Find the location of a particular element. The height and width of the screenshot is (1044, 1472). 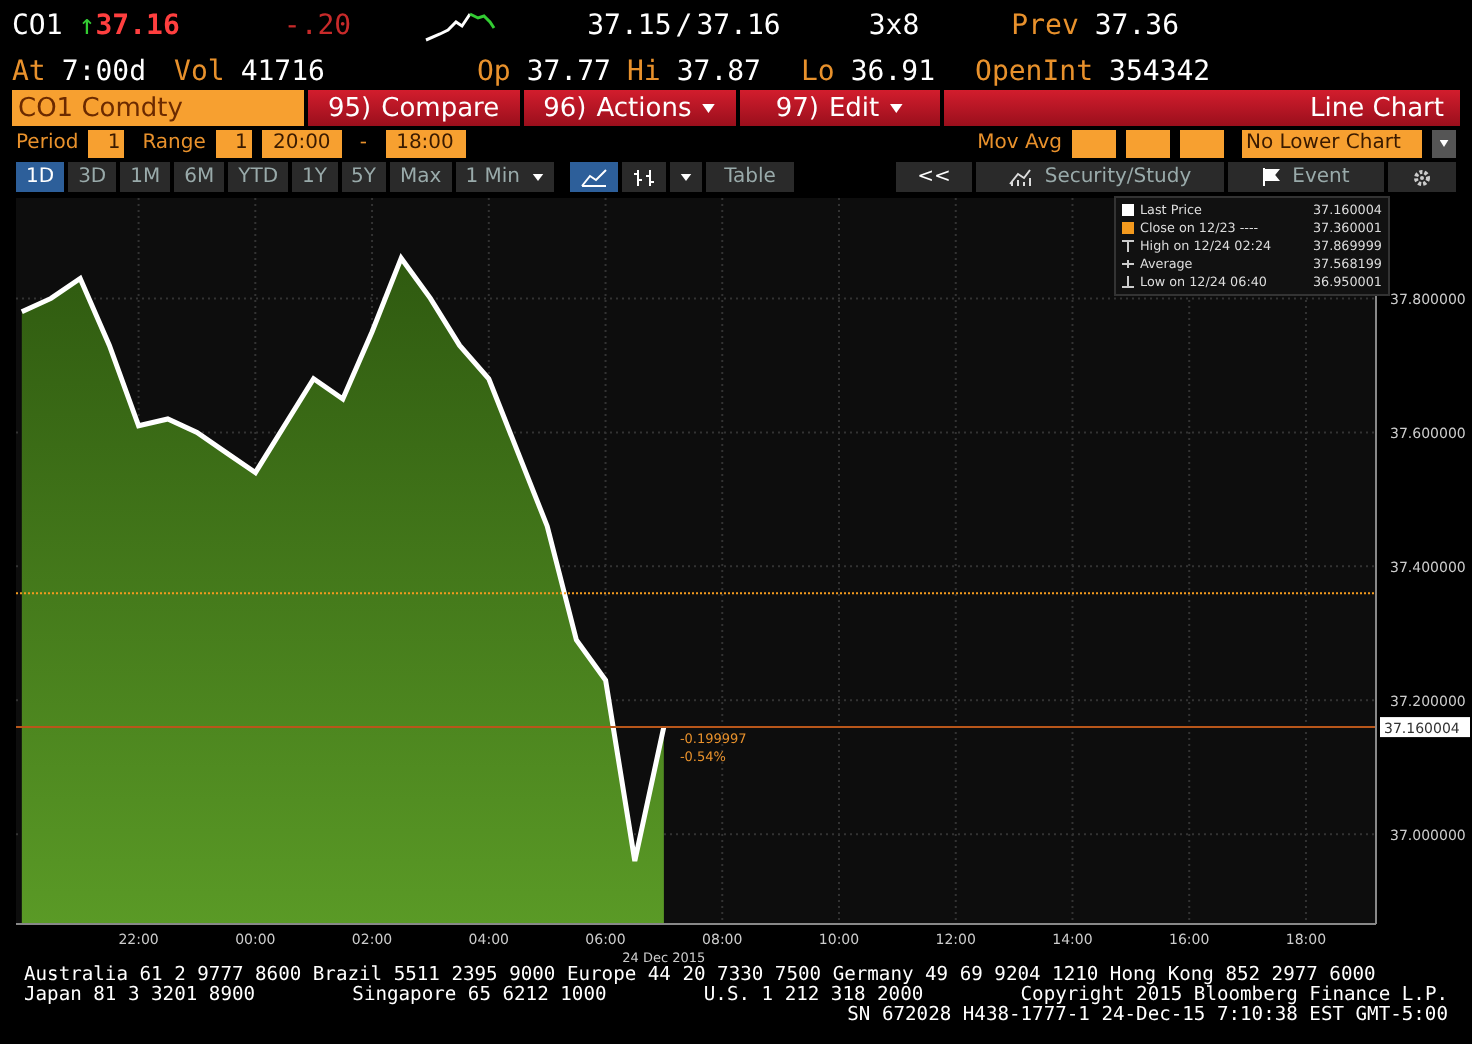

settings-button is located at coordinates (1422, 177).